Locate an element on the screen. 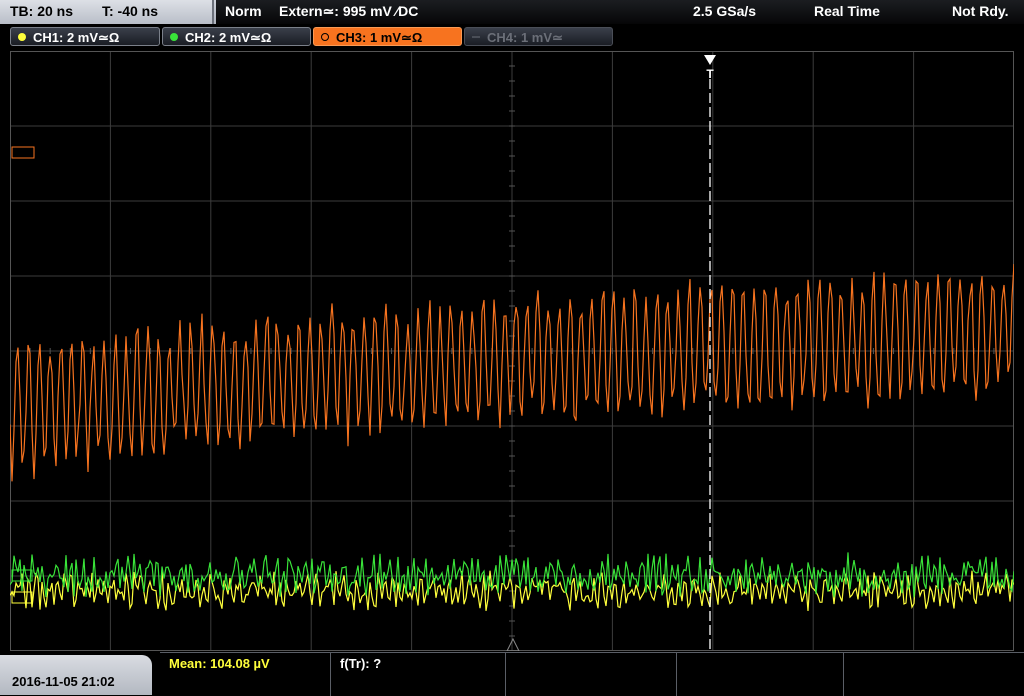 The width and height of the screenshot is (1024, 696). mean-measurement-cell: Mean: 104.08 µV is located at coordinates (245, 674).